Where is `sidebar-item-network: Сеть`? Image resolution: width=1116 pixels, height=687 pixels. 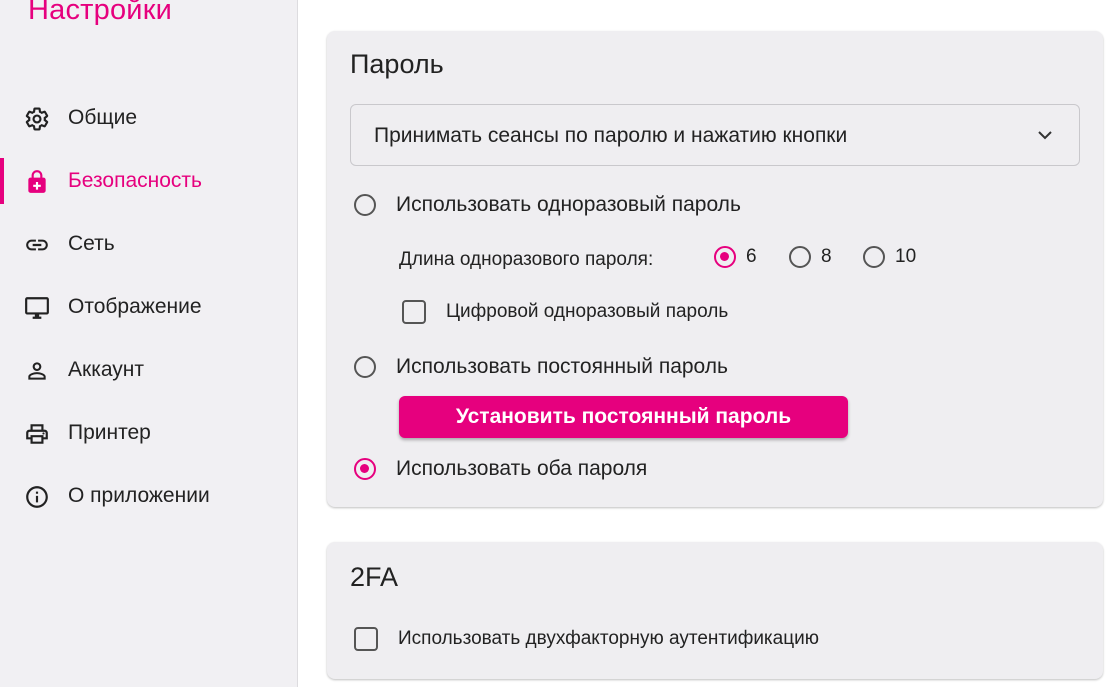 sidebar-item-network: Сеть is located at coordinates (148, 244).